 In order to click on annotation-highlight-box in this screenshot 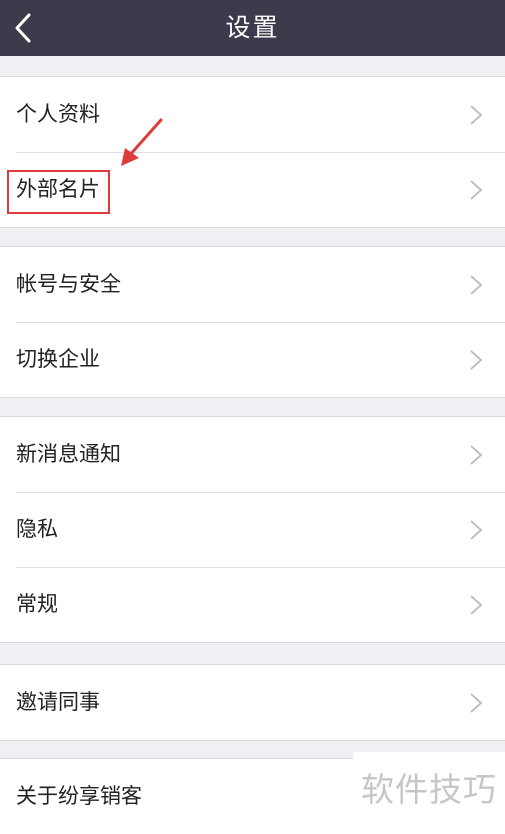, I will do `click(58, 192)`.